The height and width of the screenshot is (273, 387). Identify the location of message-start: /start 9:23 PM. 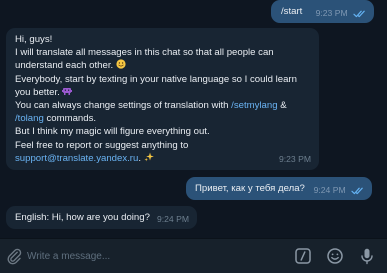
(322, 11).